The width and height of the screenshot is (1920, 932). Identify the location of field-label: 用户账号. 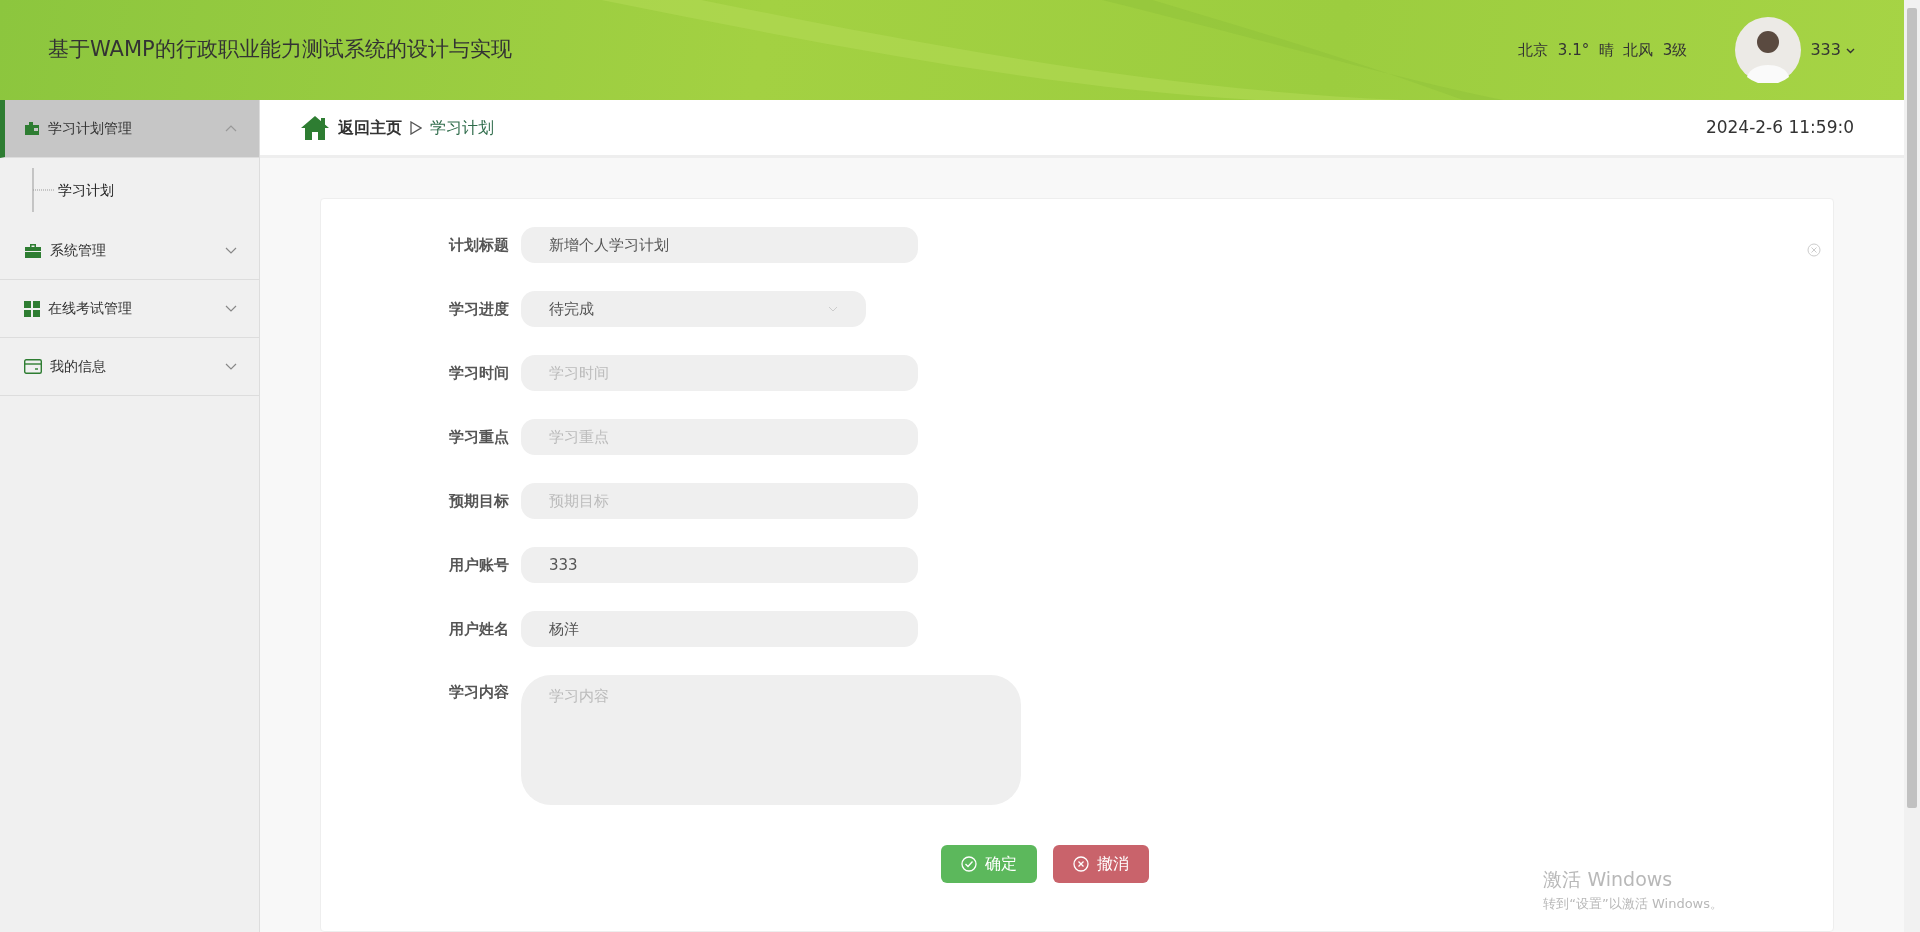
(479, 565).